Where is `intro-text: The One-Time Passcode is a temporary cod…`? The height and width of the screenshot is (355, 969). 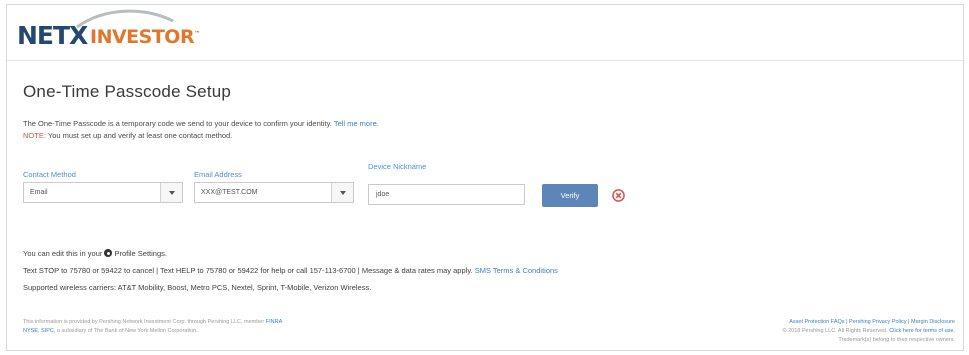
intro-text: The One-Time Passcode is a temporary cod… is located at coordinates (201, 123).